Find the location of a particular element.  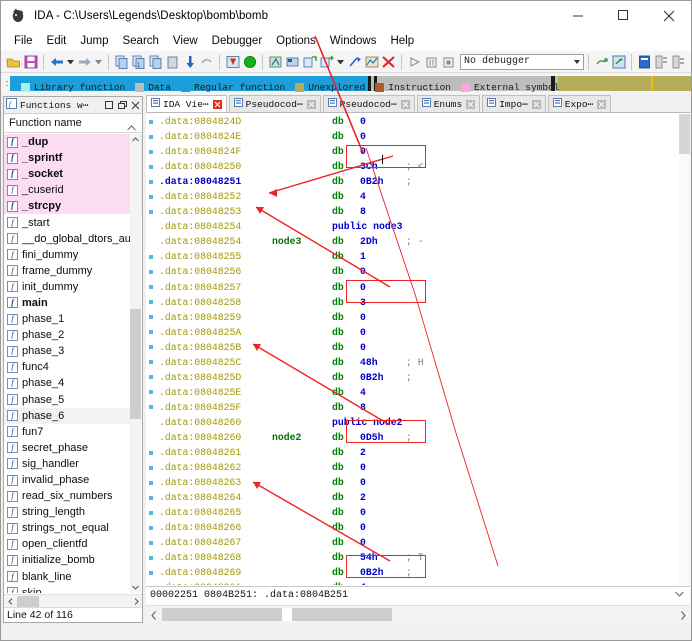

flag-icon is located at coordinates (232, 62).